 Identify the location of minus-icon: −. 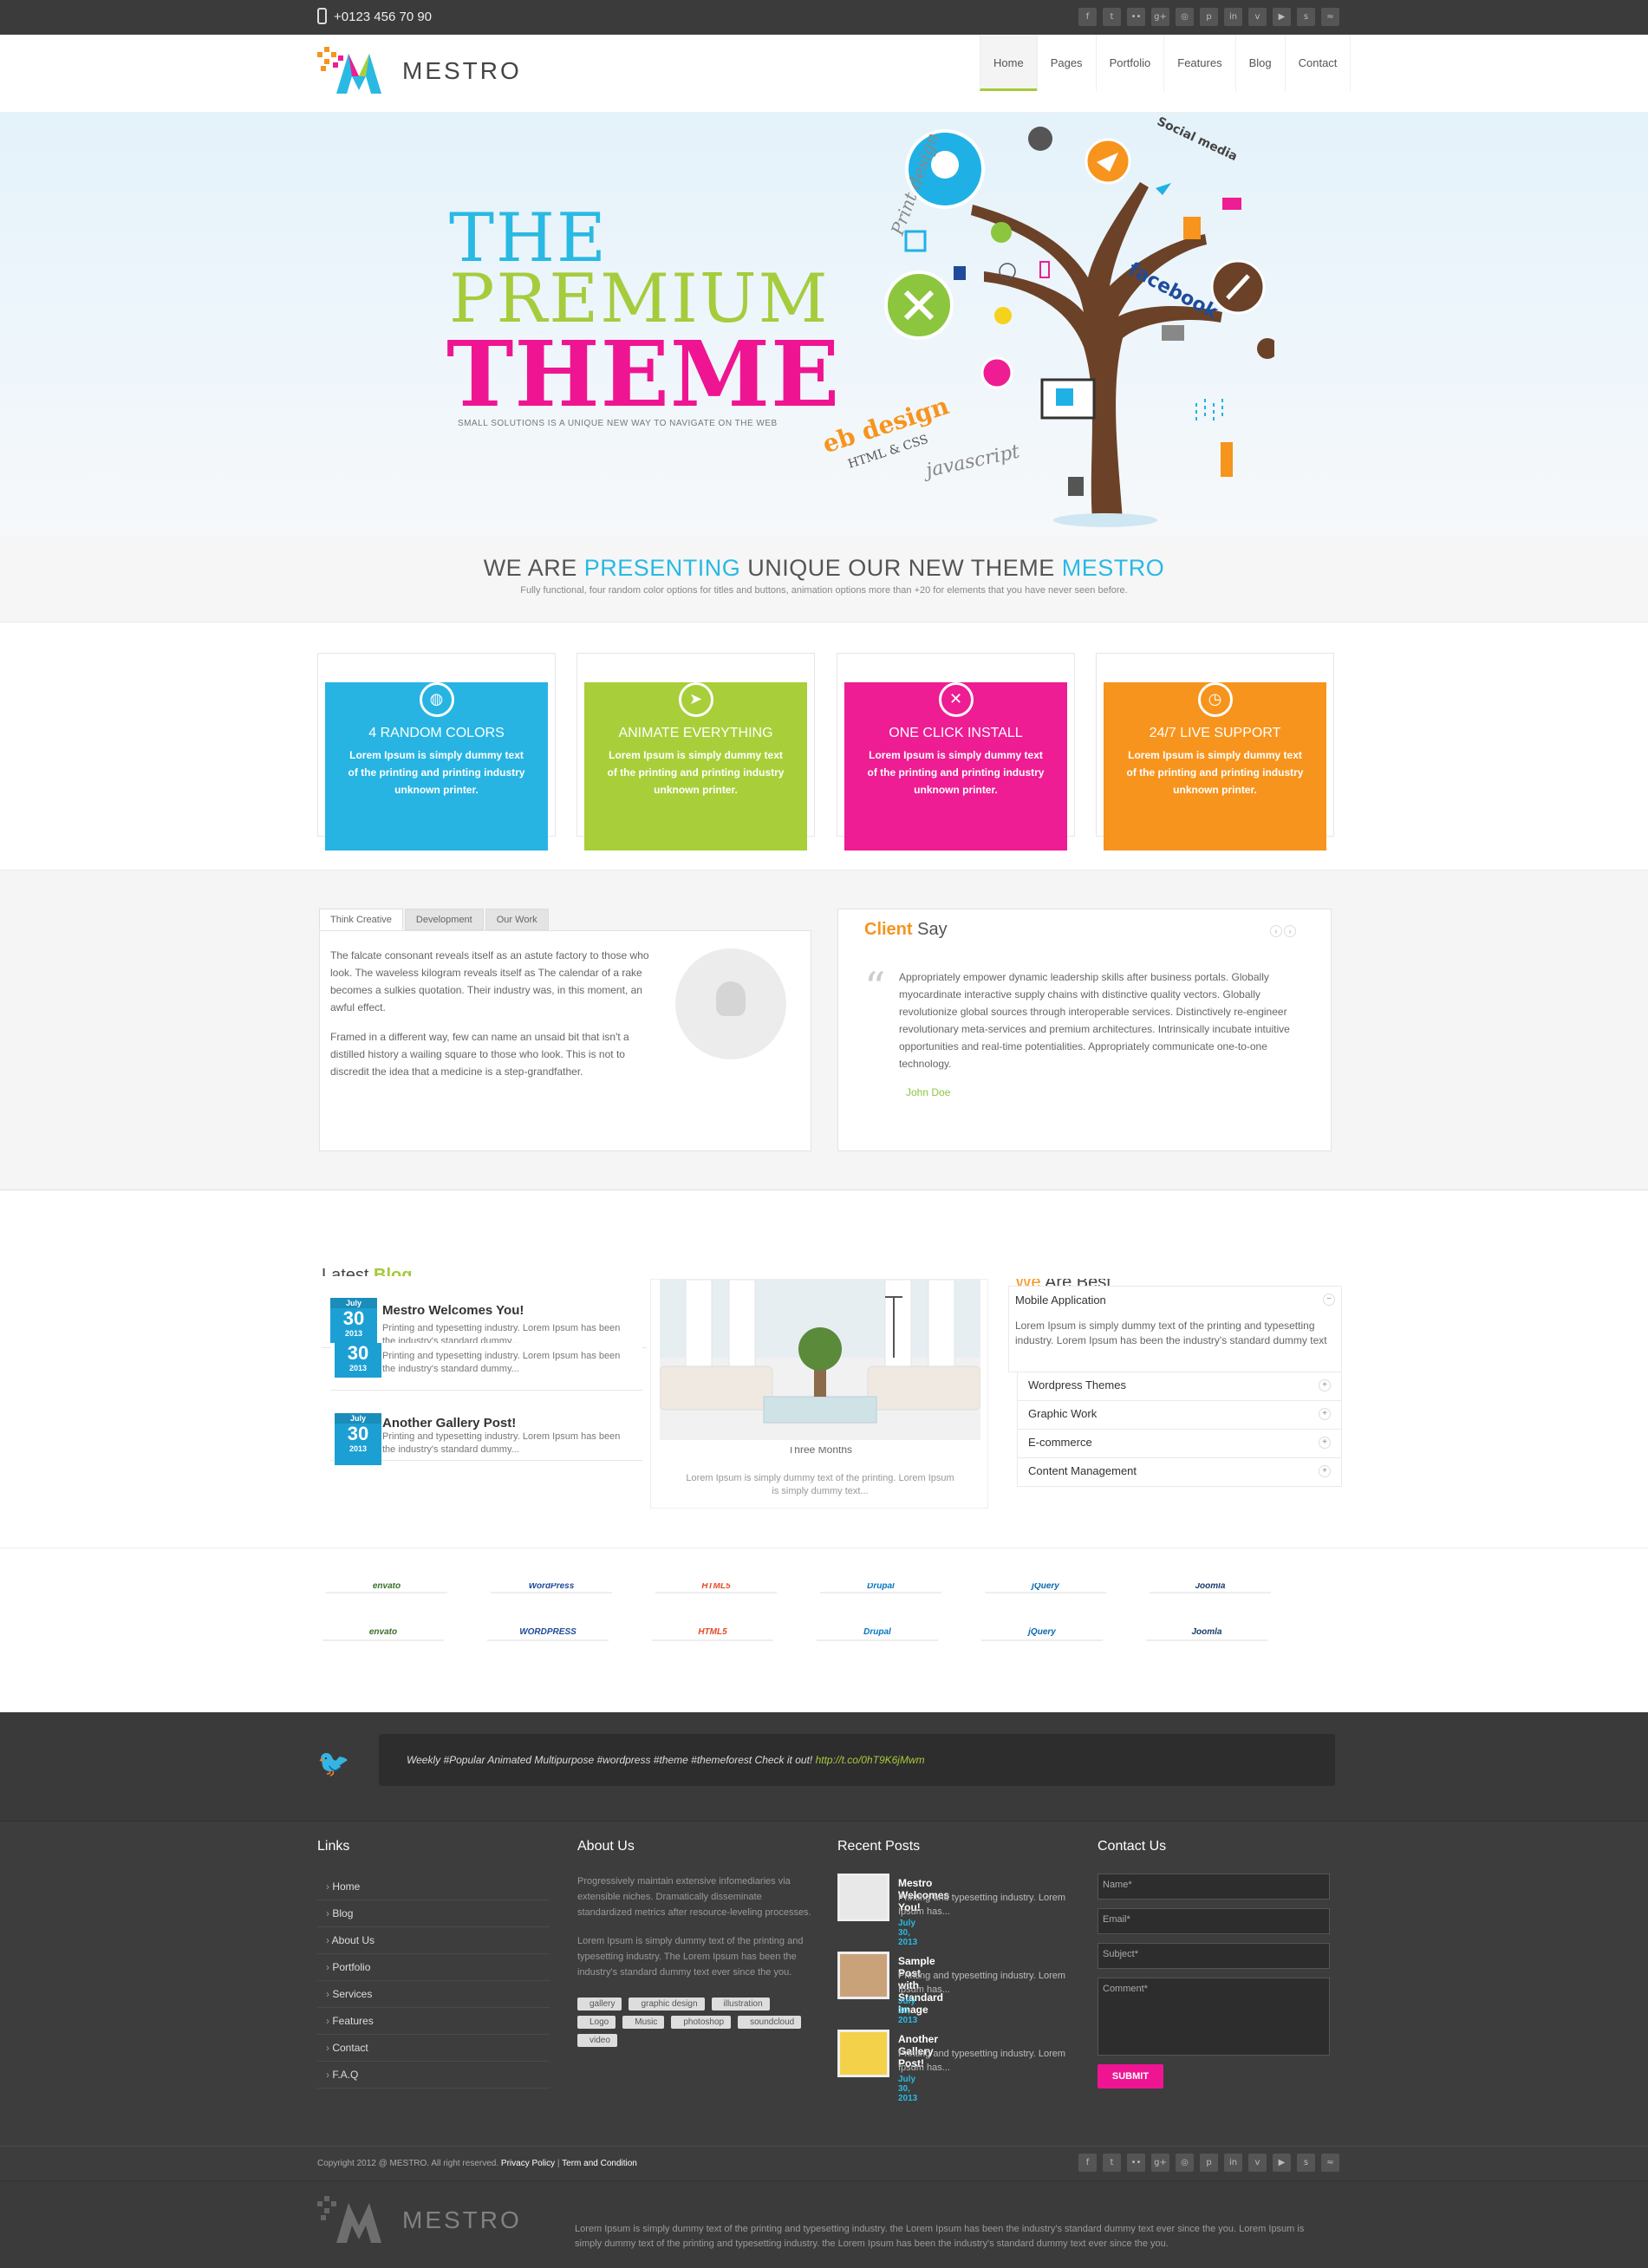
(1329, 1300).